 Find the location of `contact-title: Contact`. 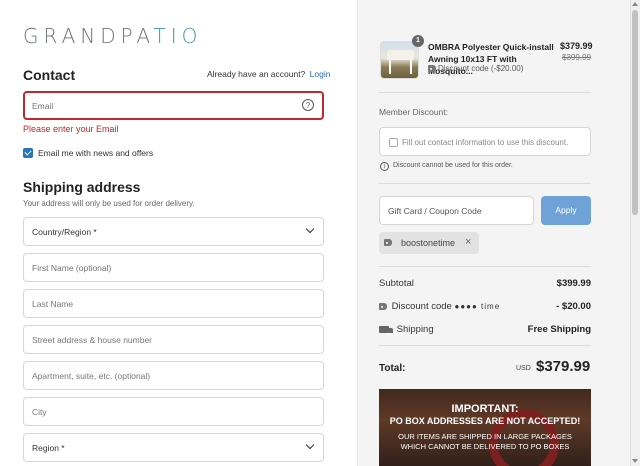

contact-title: Contact is located at coordinates (49, 75).